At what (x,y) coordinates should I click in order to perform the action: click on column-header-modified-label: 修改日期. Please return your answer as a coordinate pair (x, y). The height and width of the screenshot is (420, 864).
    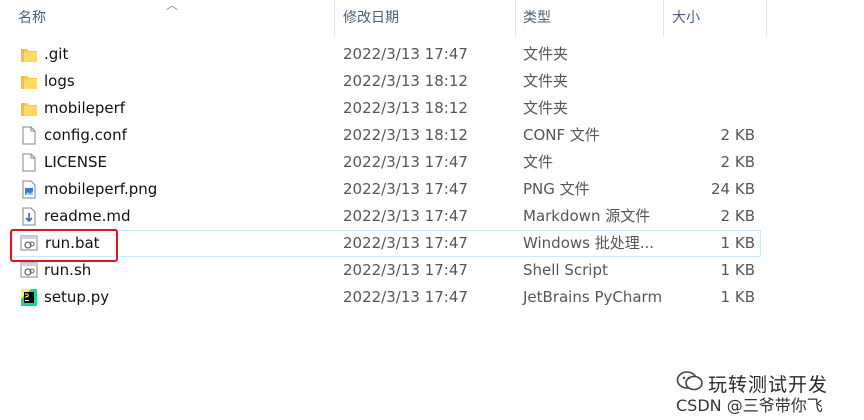
    Looking at the image, I should click on (371, 18).